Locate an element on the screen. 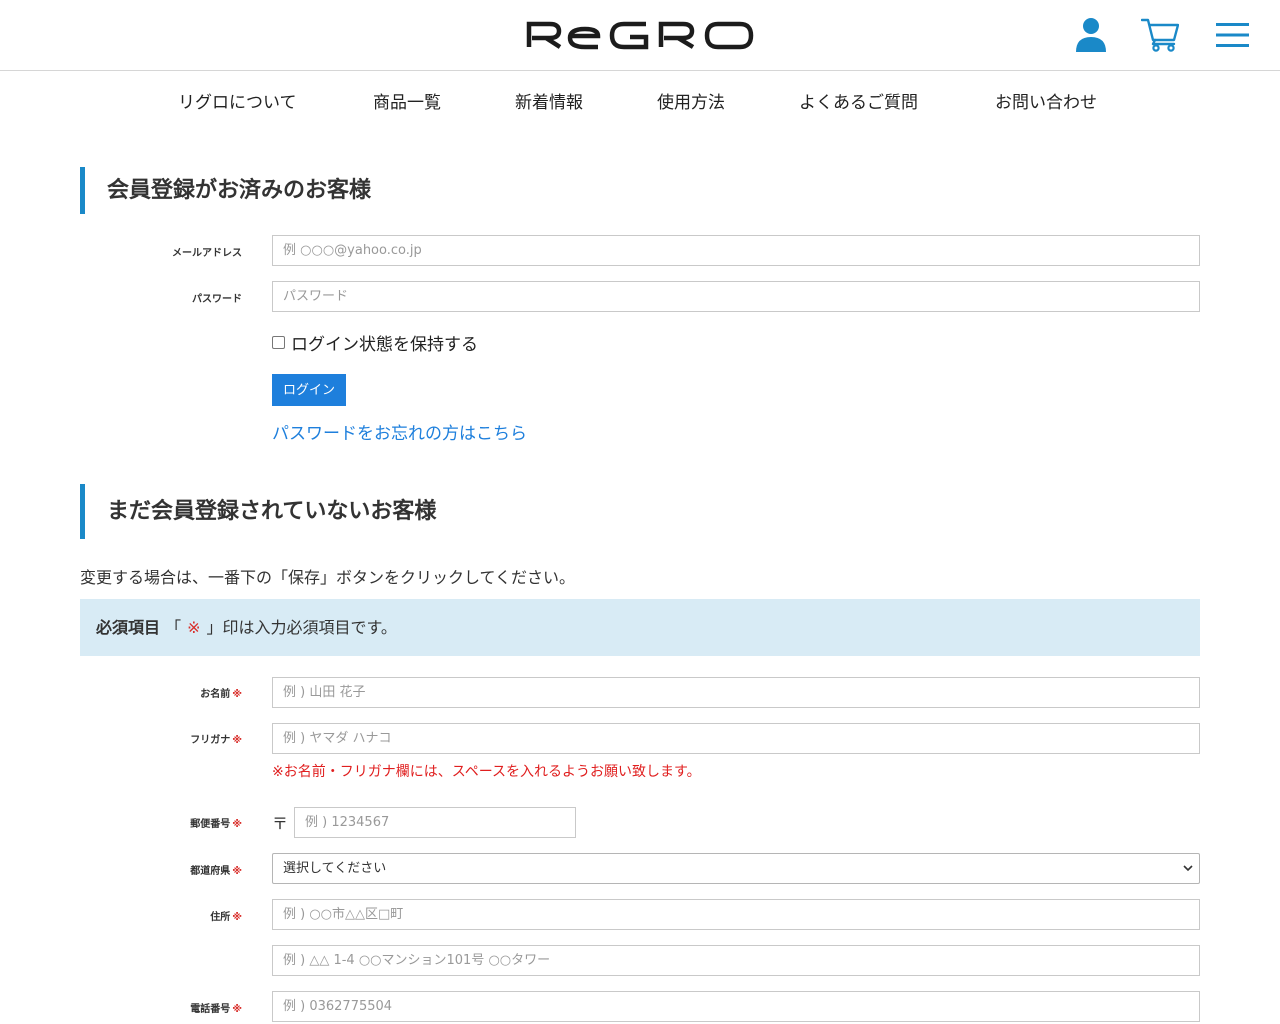  password-field is located at coordinates (736, 296).